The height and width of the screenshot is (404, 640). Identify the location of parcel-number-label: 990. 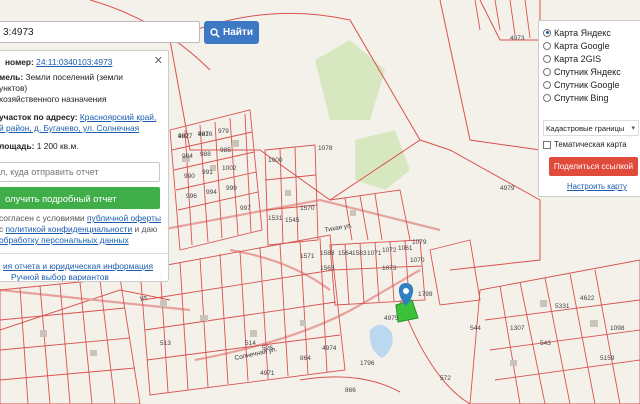
(189, 176).